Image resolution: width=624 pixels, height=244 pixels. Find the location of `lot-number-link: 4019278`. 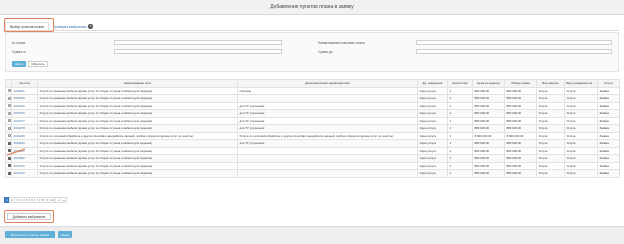

lot-number-link: 4019278 is located at coordinates (24, 128).